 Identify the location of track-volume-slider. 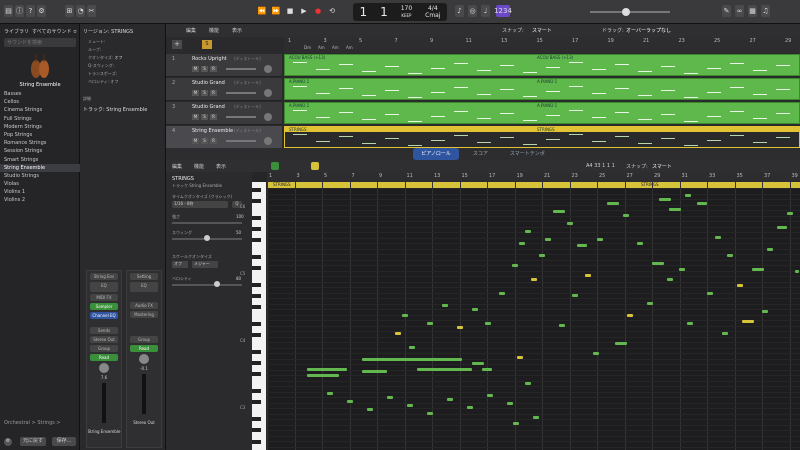
(241, 93).